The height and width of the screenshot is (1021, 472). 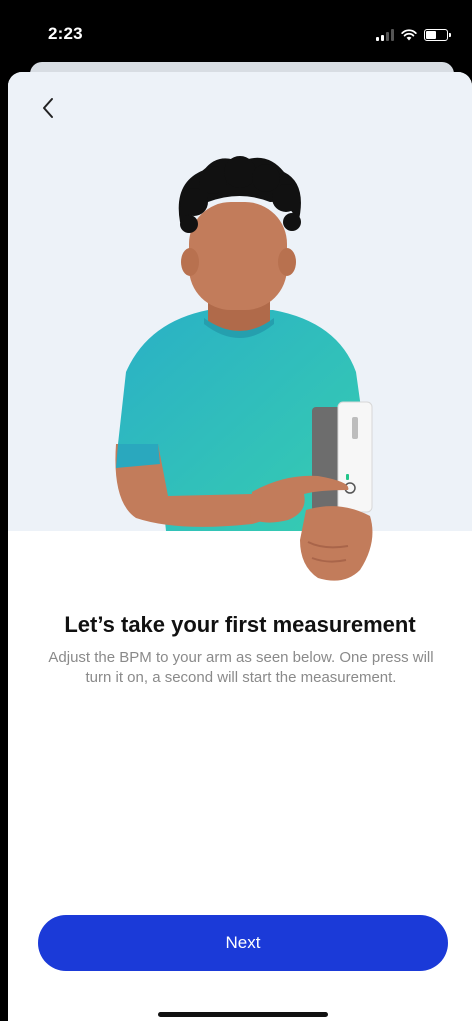 What do you see at coordinates (243, 1014) in the screenshot?
I see `home-indicator` at bounding box center [243, 1014].